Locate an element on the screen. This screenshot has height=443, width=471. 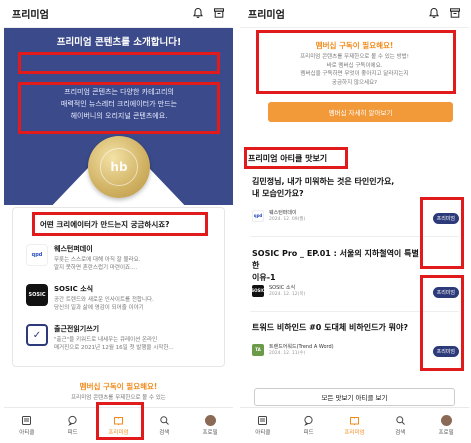
creator-desc: 공간 트렌드와 새로운 인사이트를 전합니다. is located at coordinates (104, 300).